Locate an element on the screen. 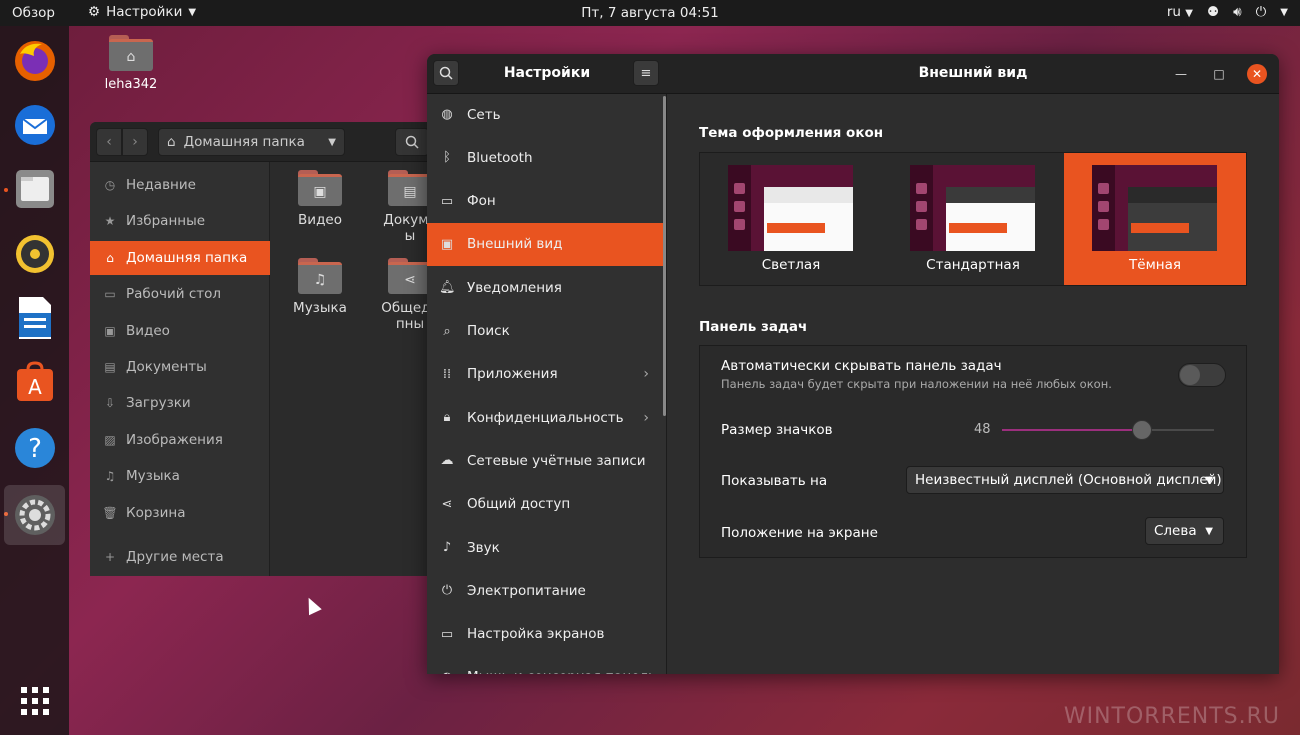  sidebar-item: ▤ Документы is located at coordinates (180, 367).